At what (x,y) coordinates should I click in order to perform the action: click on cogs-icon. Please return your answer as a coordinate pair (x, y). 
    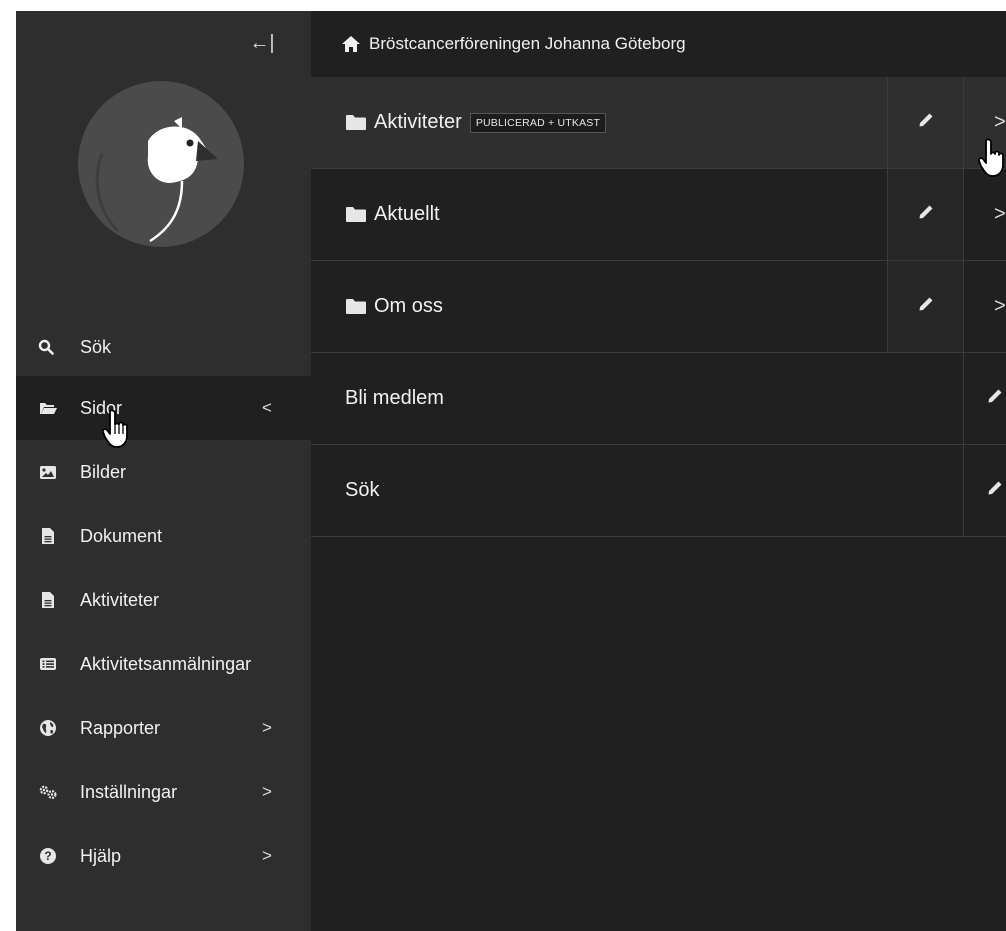
    Looking at the image, I should click on (48, 792).